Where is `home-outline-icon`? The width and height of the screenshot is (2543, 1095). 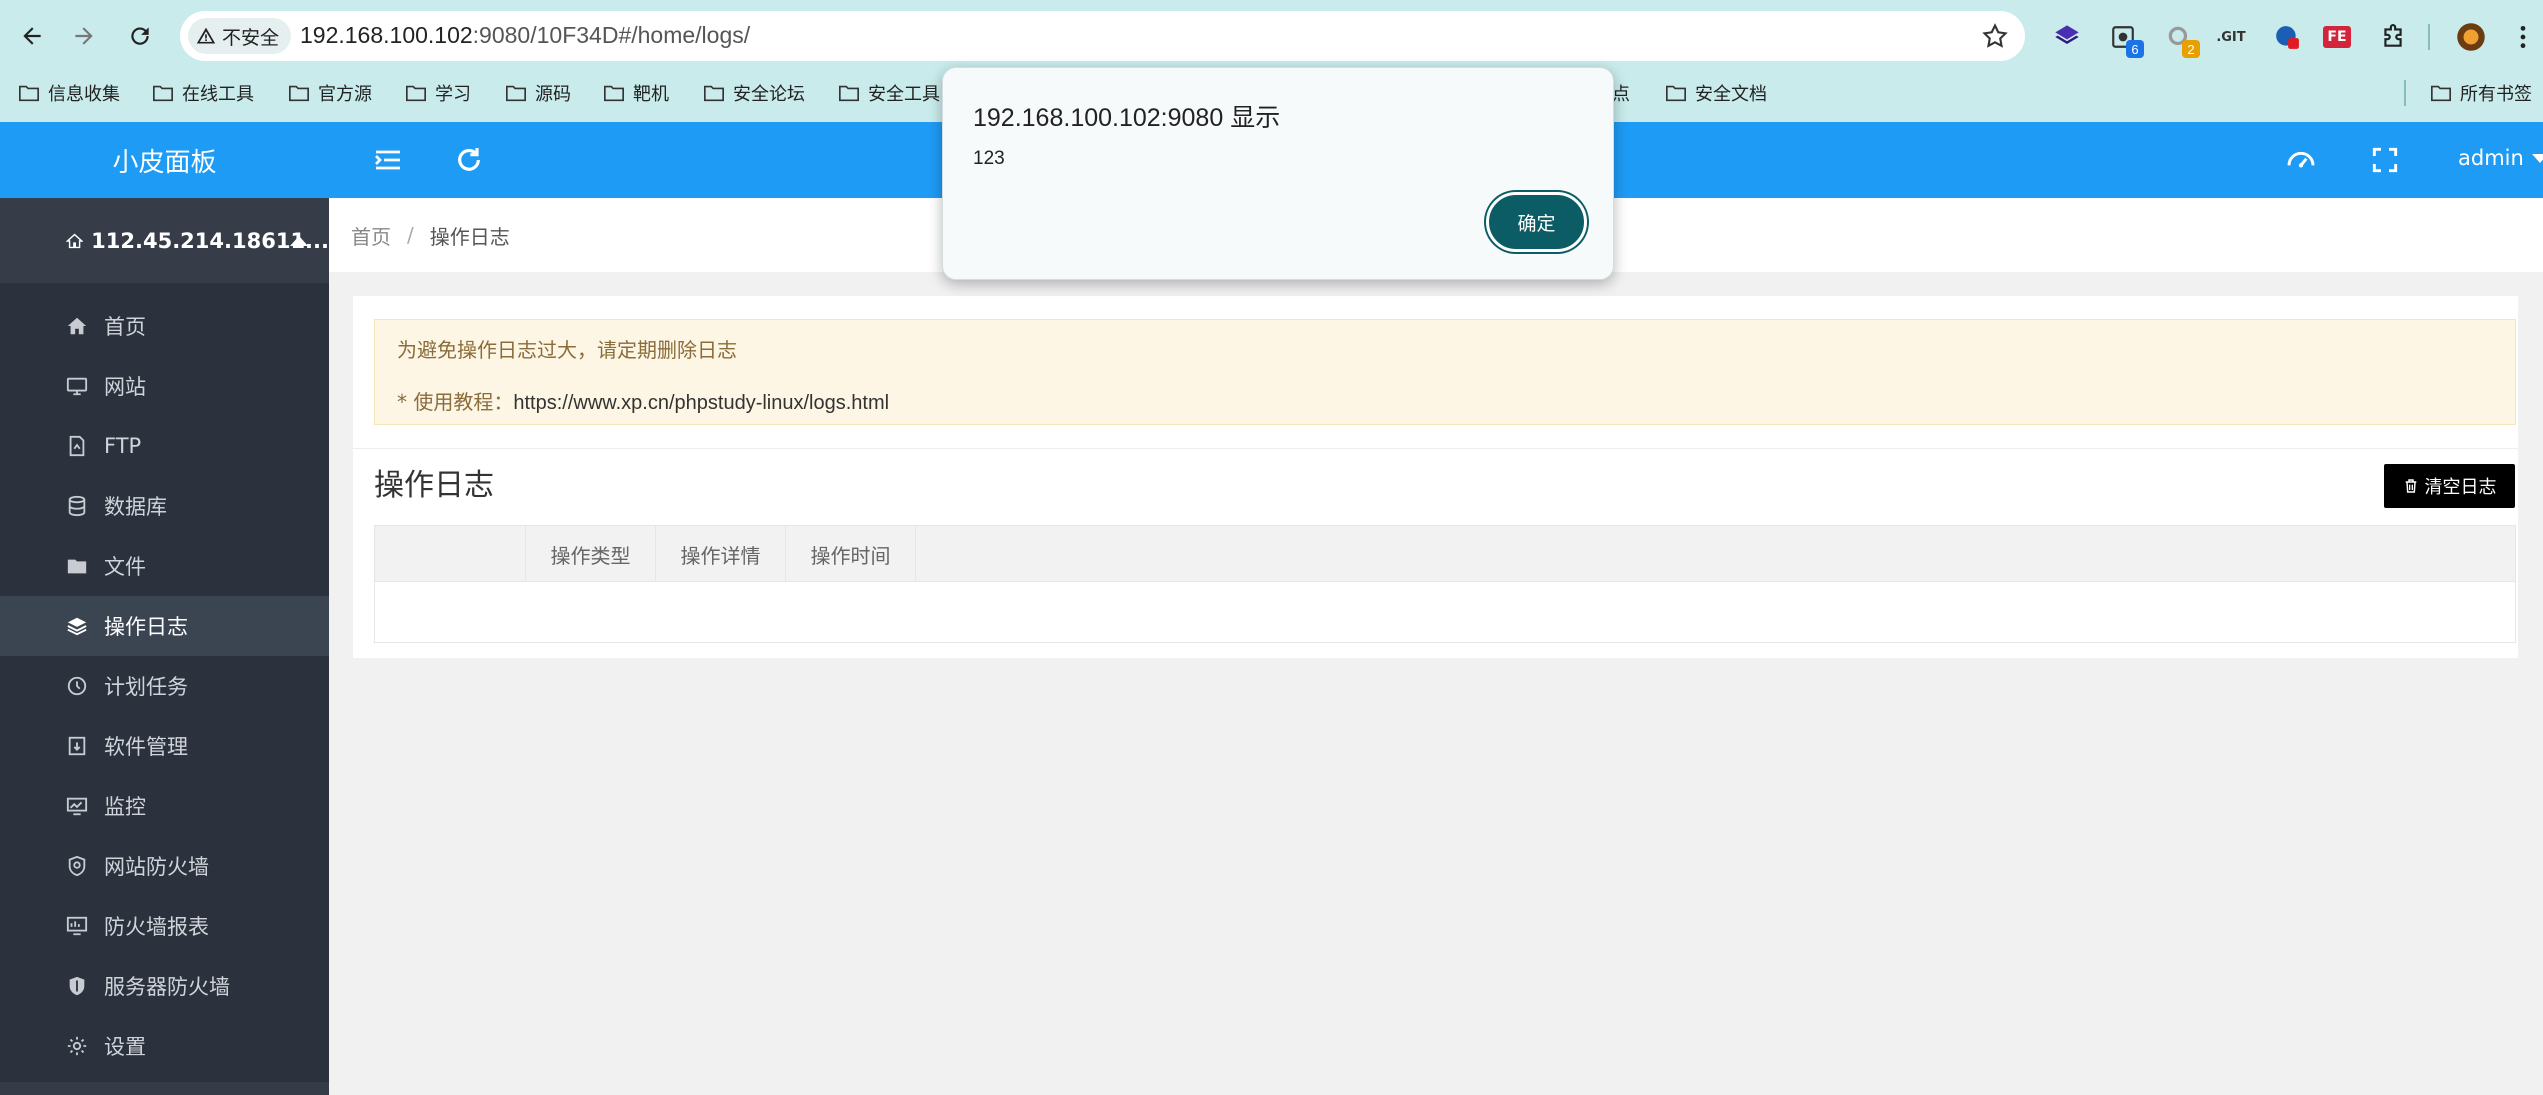
home-outline-icon is located at coordinates (75, 240).